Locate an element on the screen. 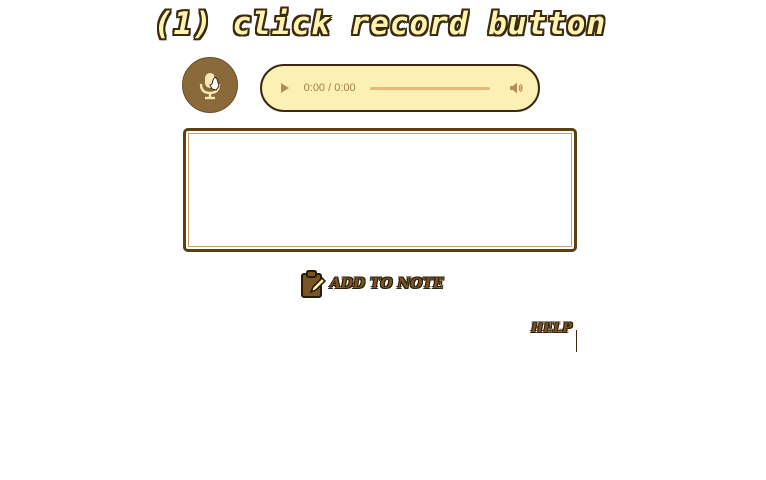 The width and height of the screenshot is (766, 480). volume-icon is located at coordinates (516, 88).